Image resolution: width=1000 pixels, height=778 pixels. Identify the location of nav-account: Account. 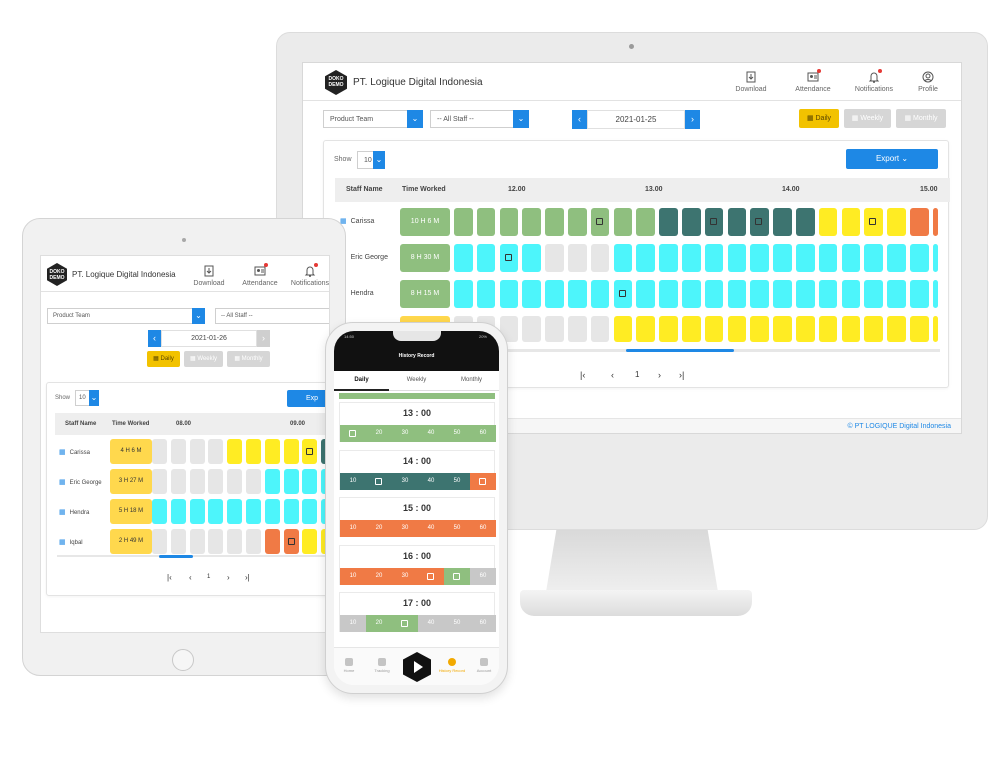
(484, 665).